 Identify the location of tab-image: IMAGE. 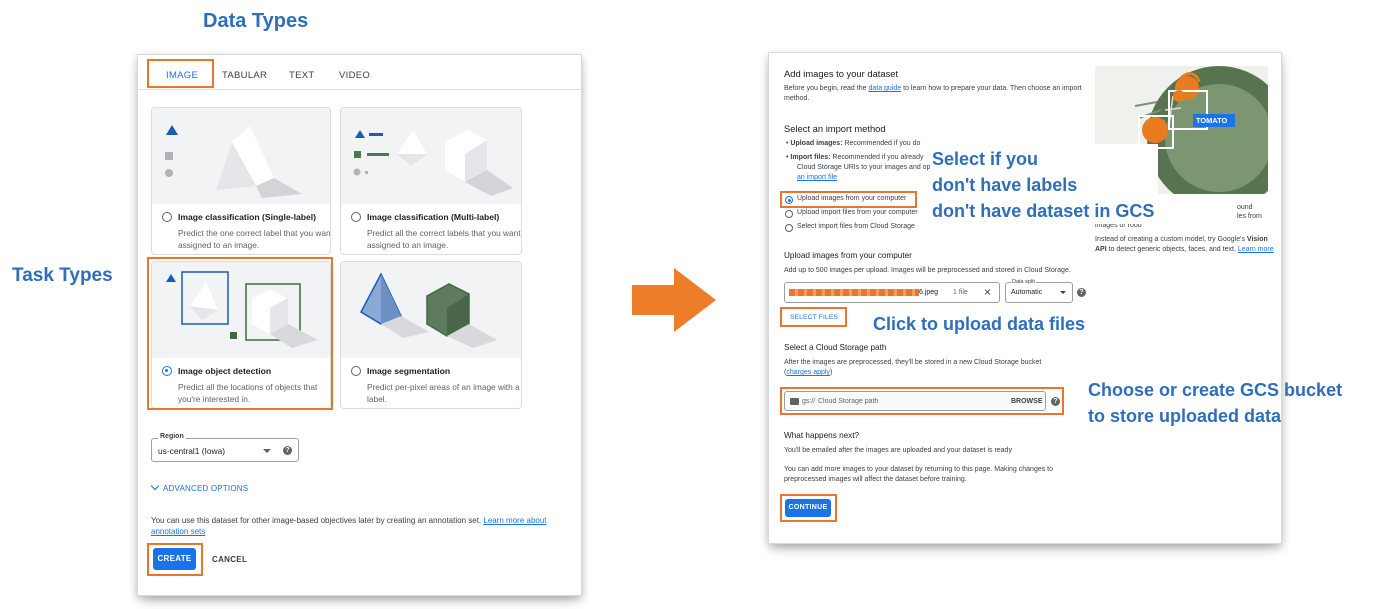
(182, 75).